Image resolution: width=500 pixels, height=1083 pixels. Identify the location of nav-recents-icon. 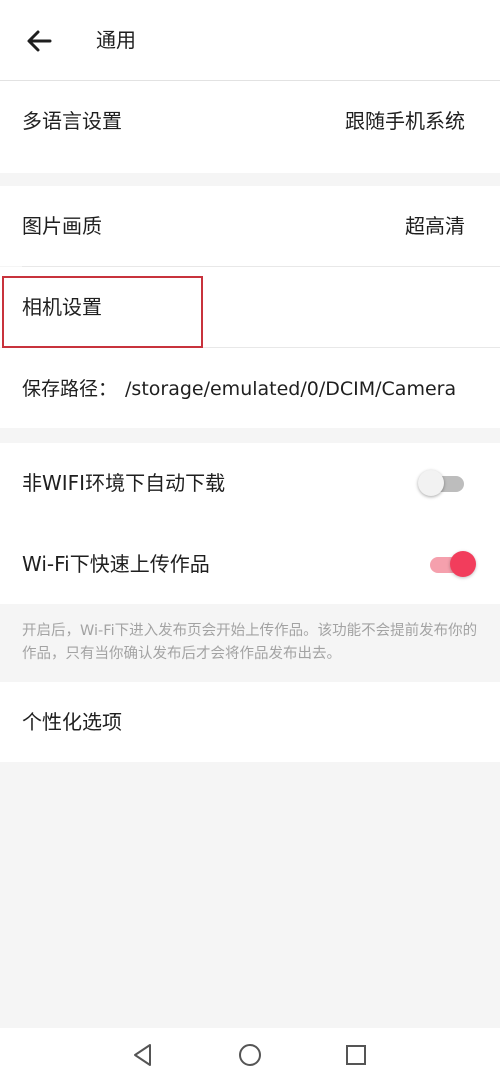
(356, 1055).